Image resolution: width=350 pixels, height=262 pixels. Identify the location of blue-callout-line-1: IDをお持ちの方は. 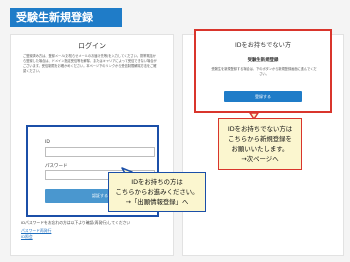
(157, 182).